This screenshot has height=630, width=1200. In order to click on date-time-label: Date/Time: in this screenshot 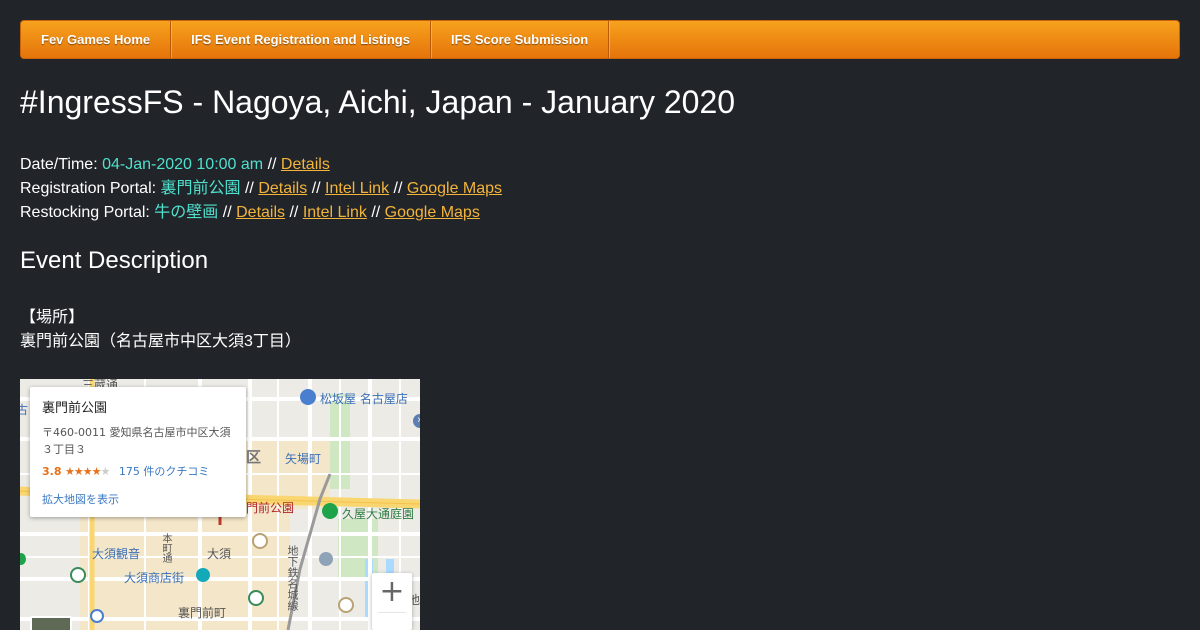, I will do `click(59, 164)`.